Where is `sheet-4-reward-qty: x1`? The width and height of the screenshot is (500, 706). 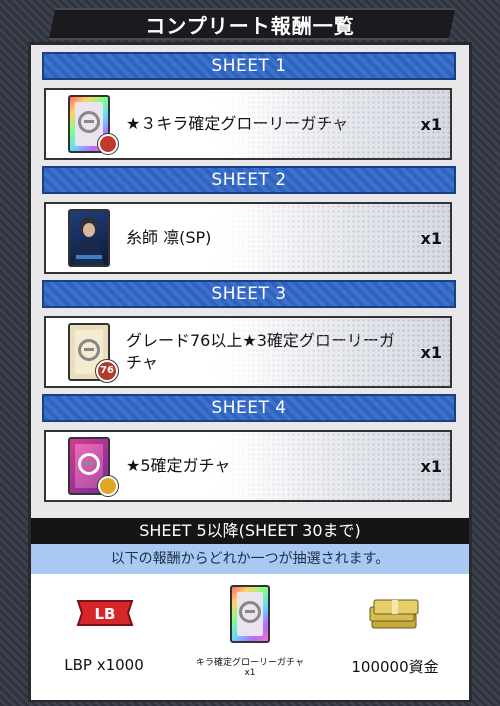 sheet-4-reward-qty: x1 is located at coordinates (431, 466).